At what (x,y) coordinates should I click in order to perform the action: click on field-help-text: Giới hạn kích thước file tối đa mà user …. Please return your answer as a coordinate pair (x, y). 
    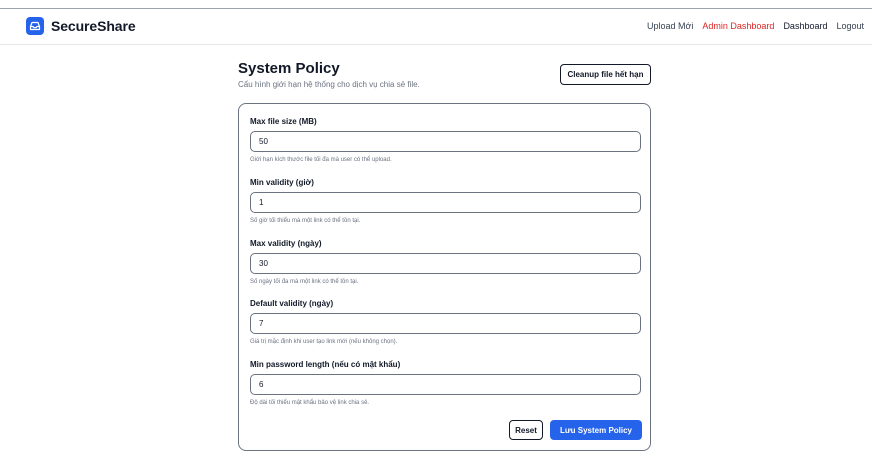
    Looking at the image, I should click on (321, 160).